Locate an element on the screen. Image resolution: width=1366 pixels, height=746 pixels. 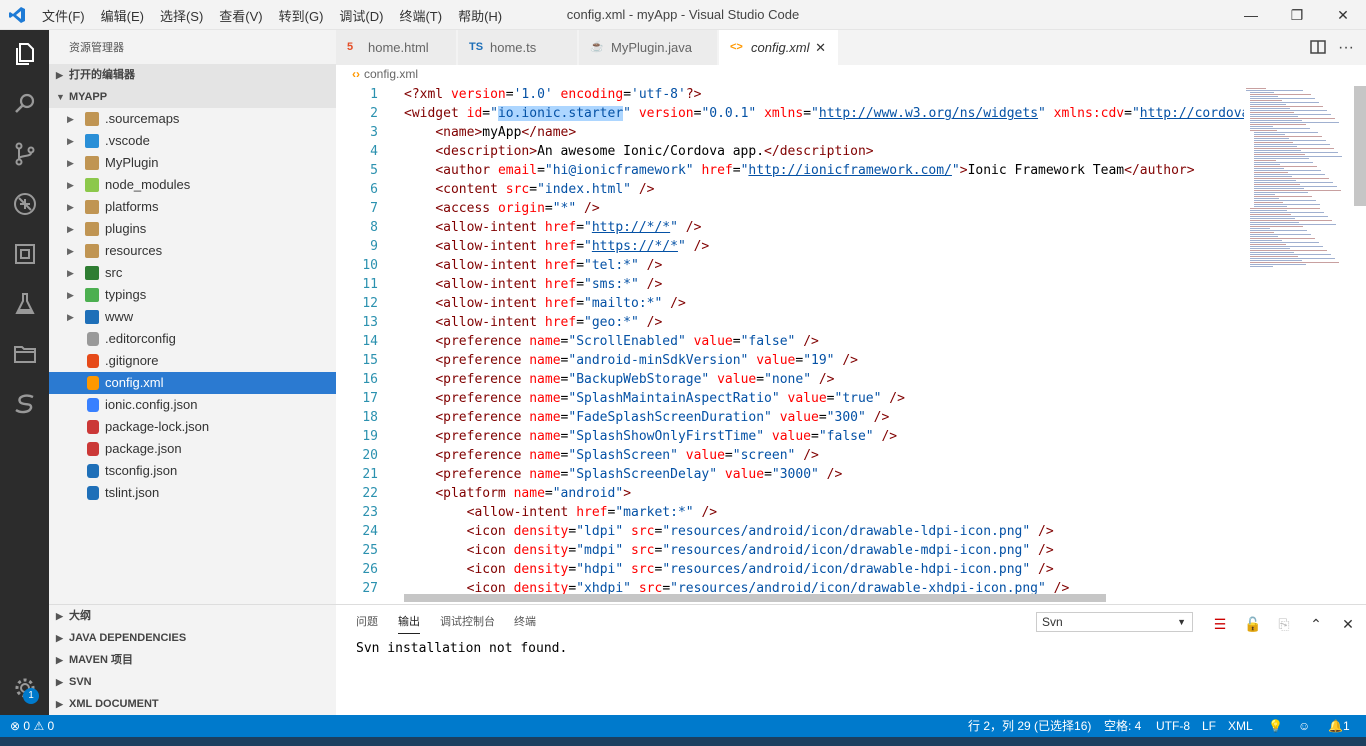
menu-edit: 编辑(E) is located at coordinates (122, 15).